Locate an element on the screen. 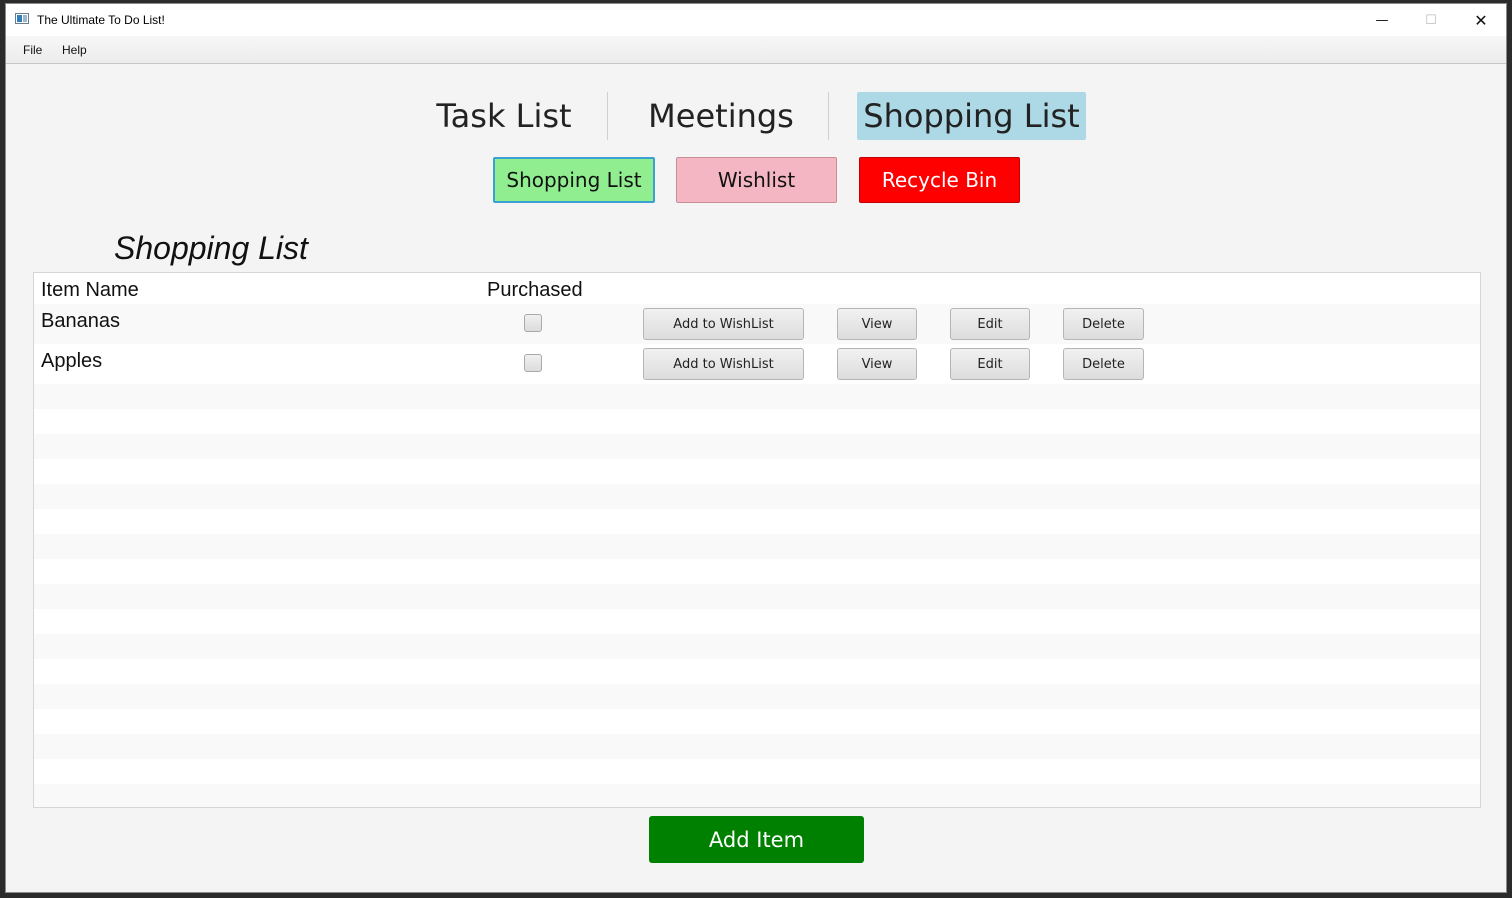  wishlist-button: Wishlist is located at coordinates (756, 180).